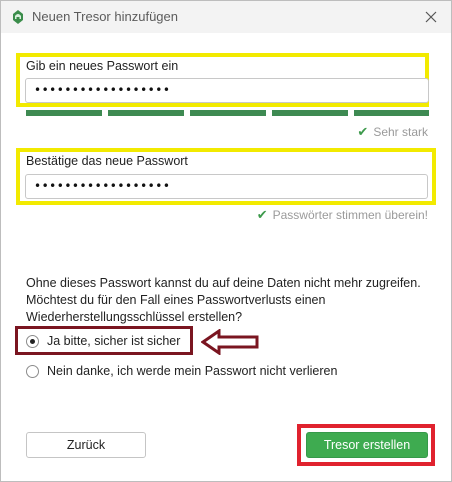 This screenshot has width=452, height=482. I want to click on radio-label: Ja bitte, sicher ist sicher, so click(114, 341).